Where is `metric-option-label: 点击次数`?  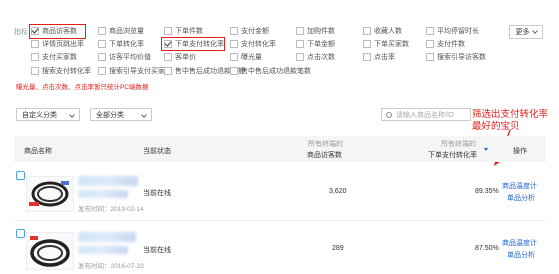 metric-option-label: 点击次数 is located at coordinates (321, 57).